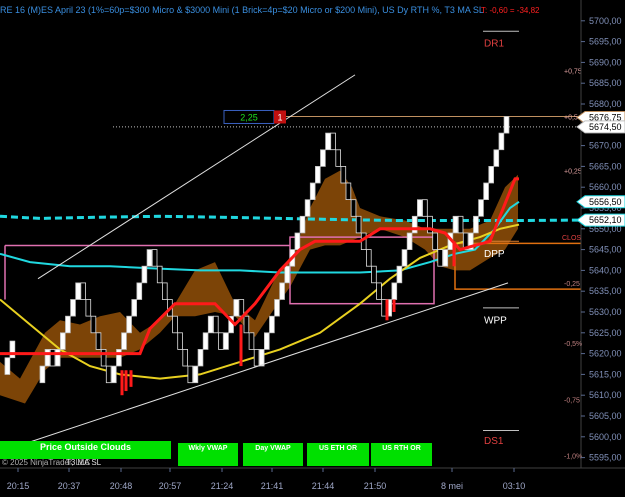 This screenshot has height=497, width=625. Describe the element at coordinates (605, 270) in the screenshot. I see `price-tick-label: 5640,00` at that location.